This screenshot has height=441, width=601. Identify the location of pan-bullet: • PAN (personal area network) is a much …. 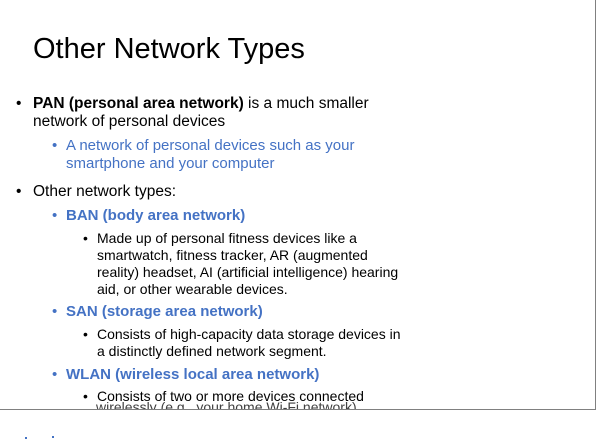
(234, 113).